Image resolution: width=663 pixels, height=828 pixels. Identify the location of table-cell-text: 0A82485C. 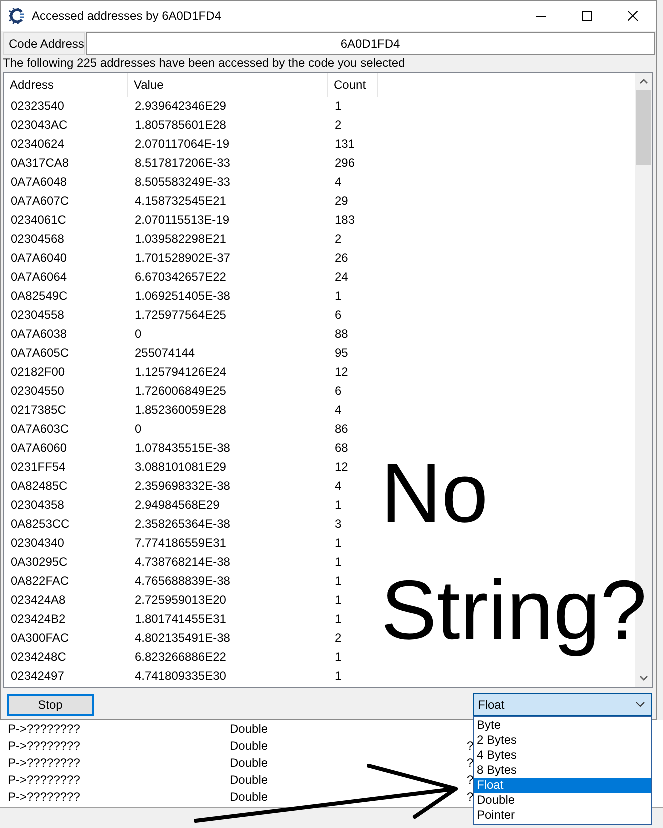
(39, 486).